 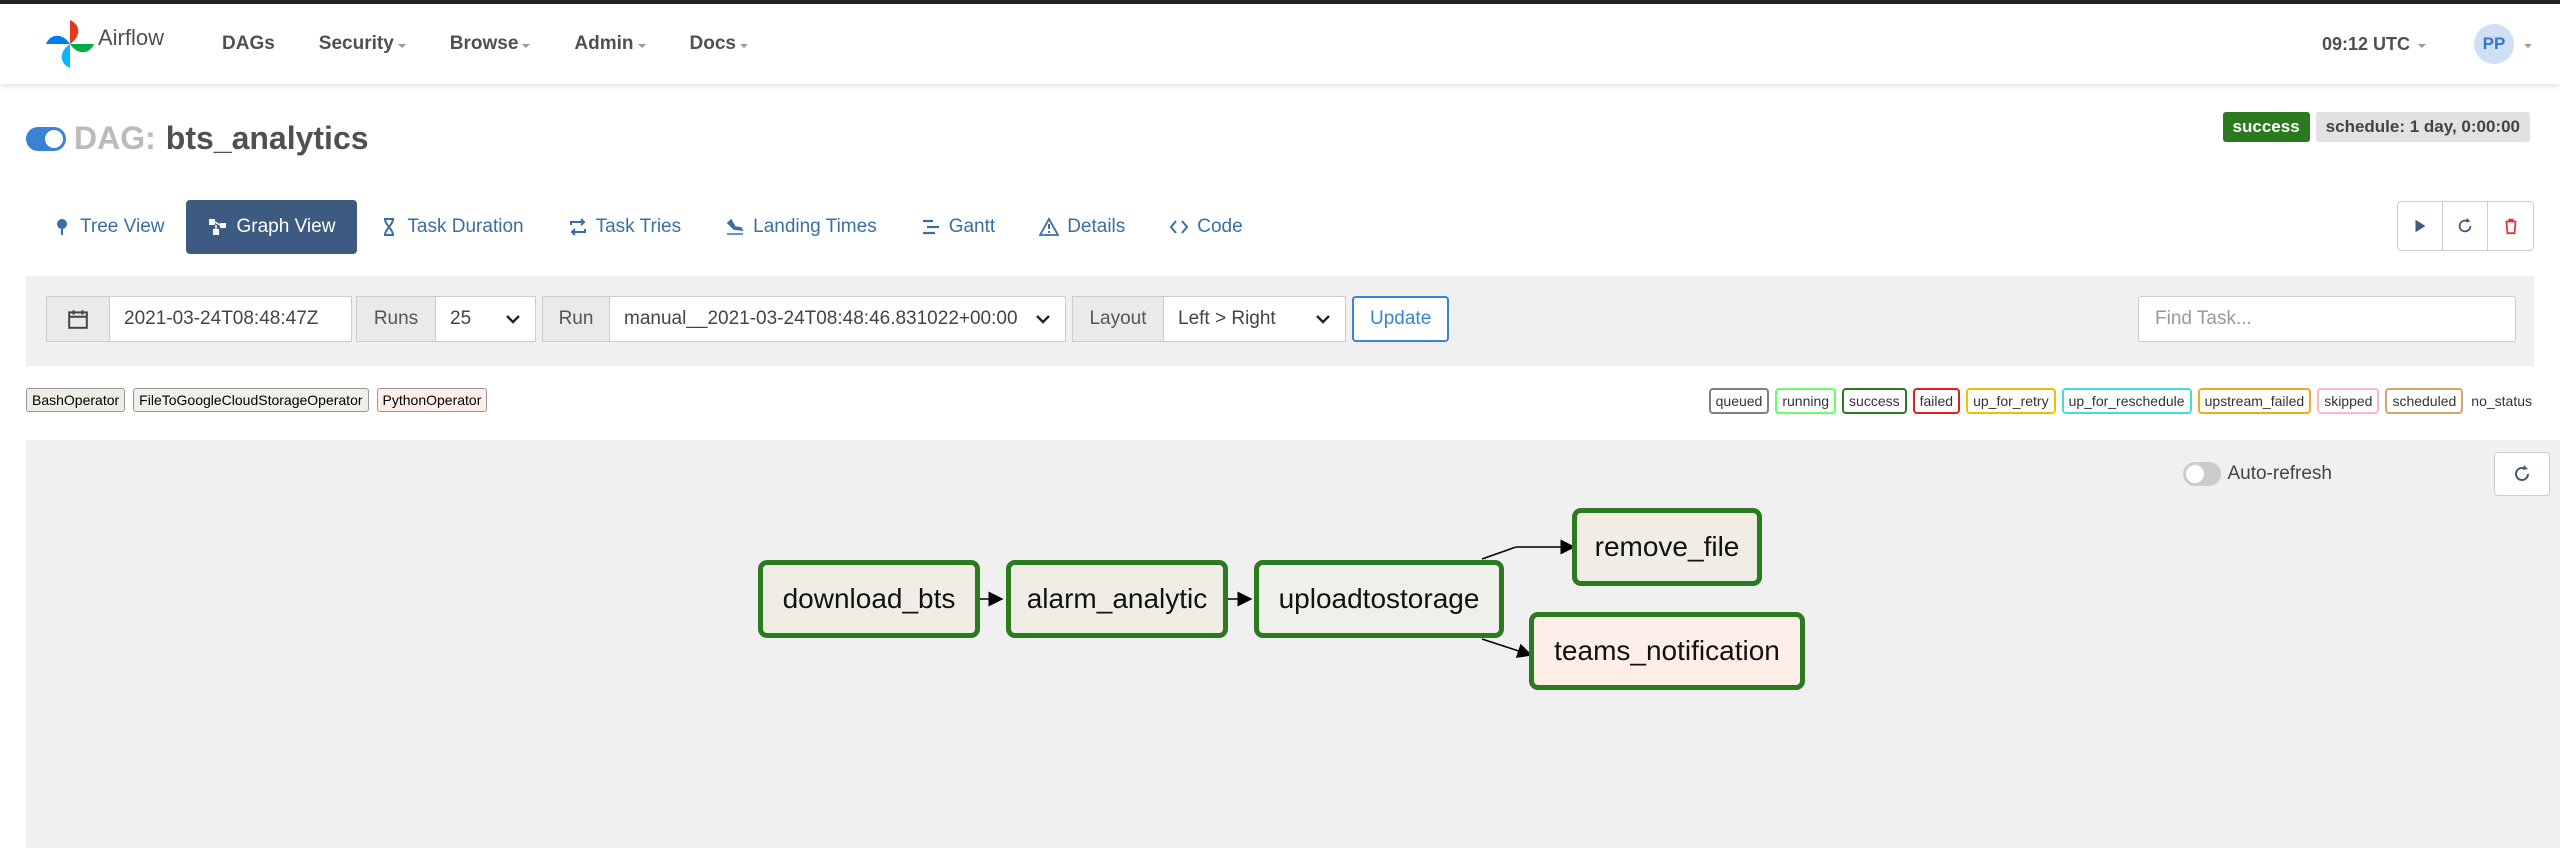 I want to click on airflow-logo: Airflow, so click(x=104, y=44).